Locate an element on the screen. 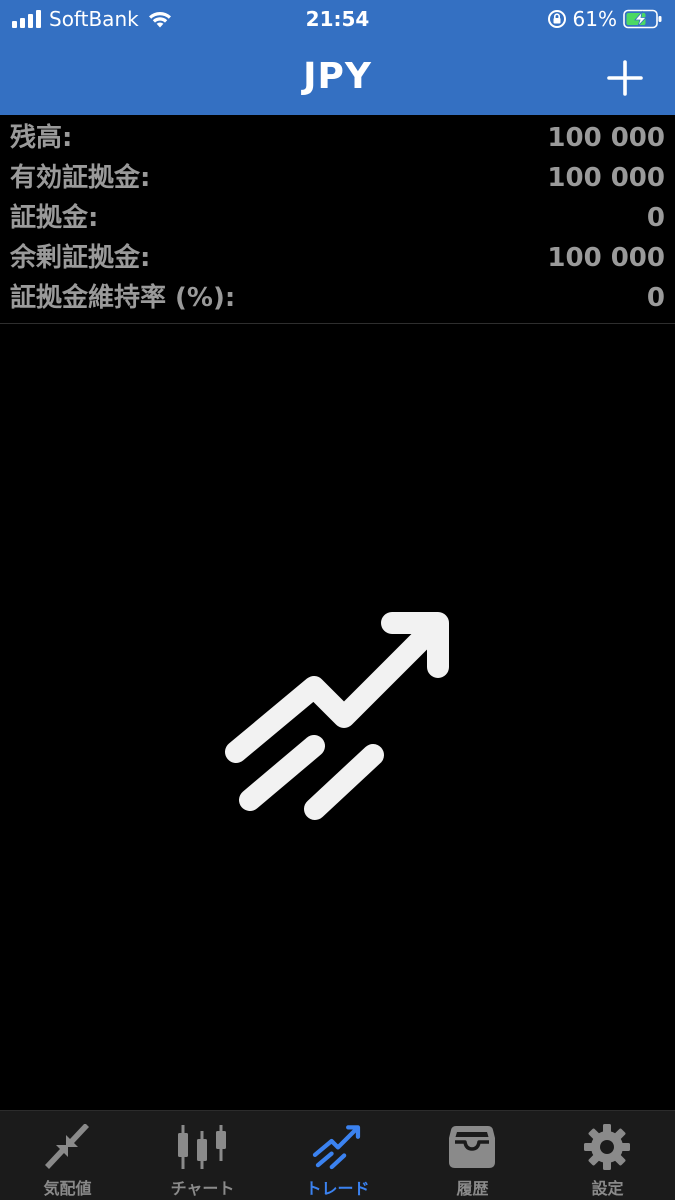  page-title: JPY is located at coordinates (337, 76).